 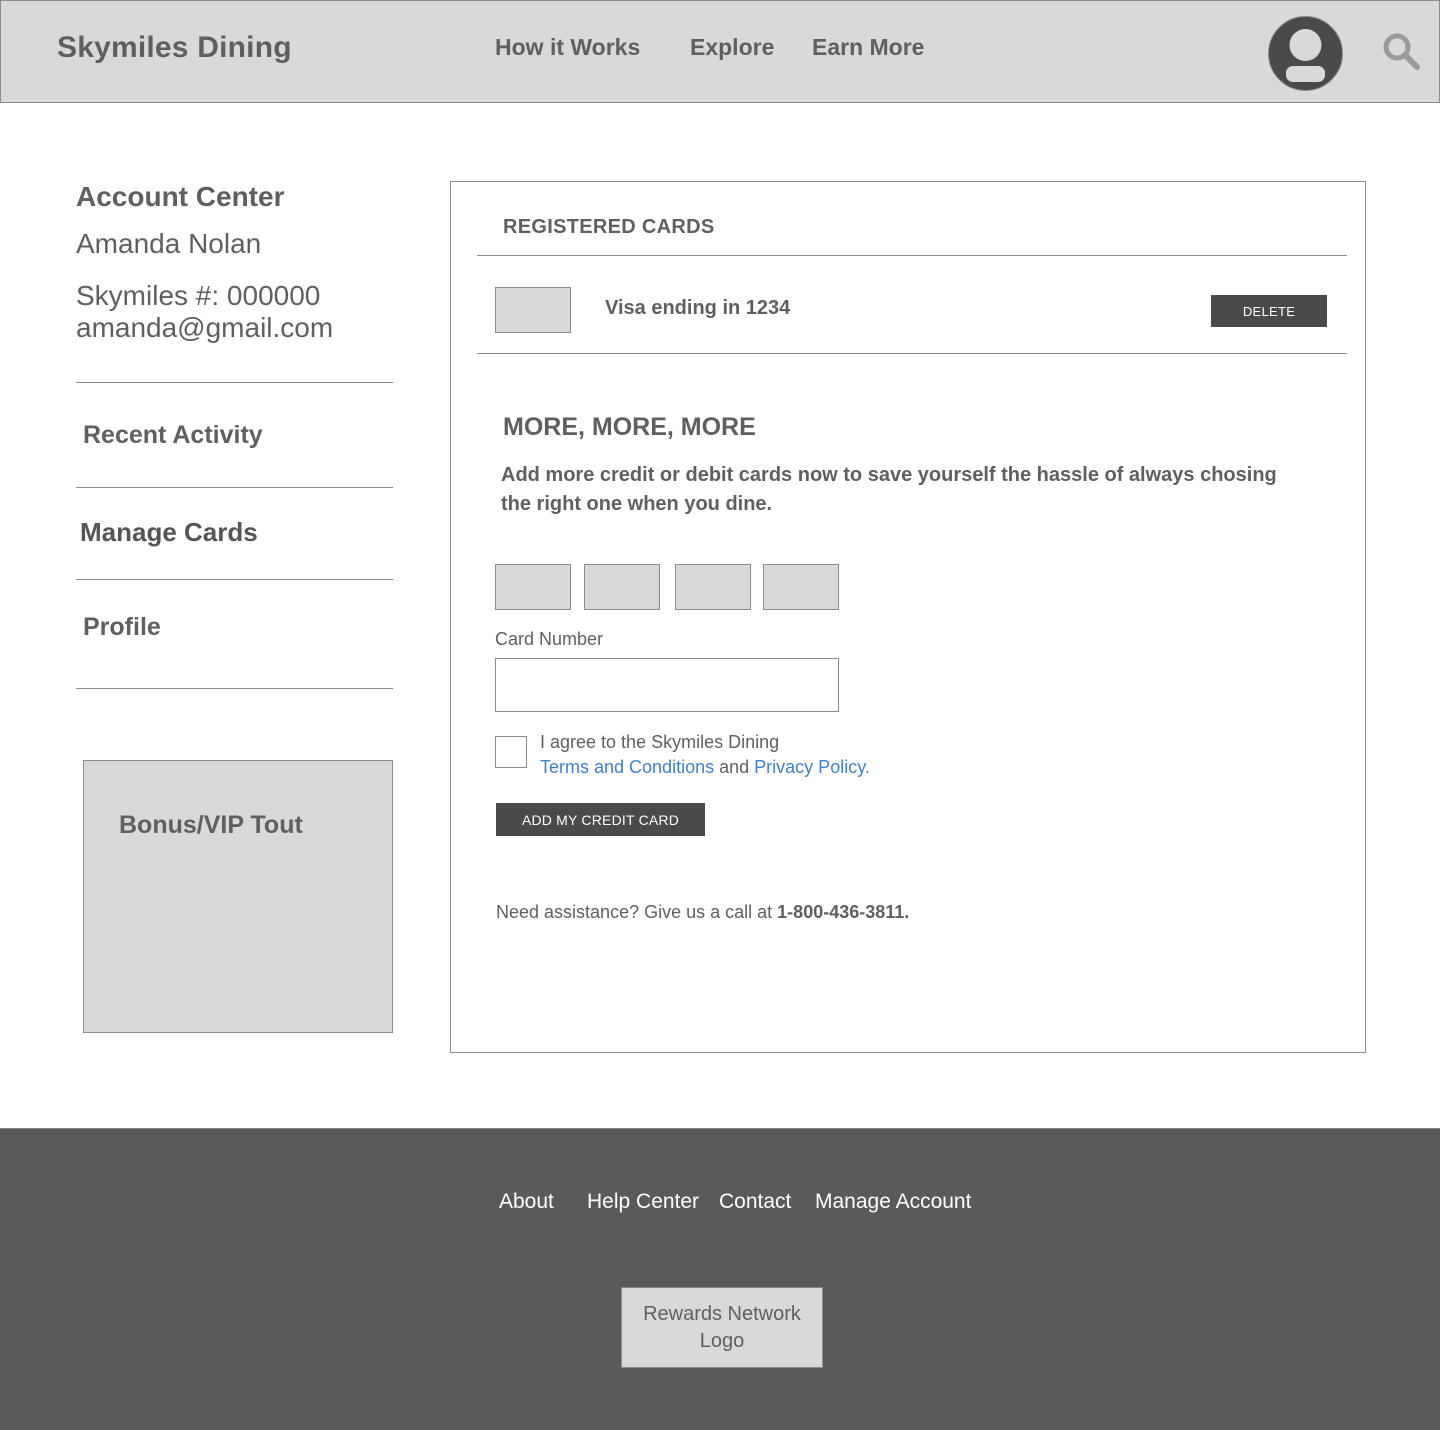 I want to click on agree-and: and, so click(x=734, y=767).